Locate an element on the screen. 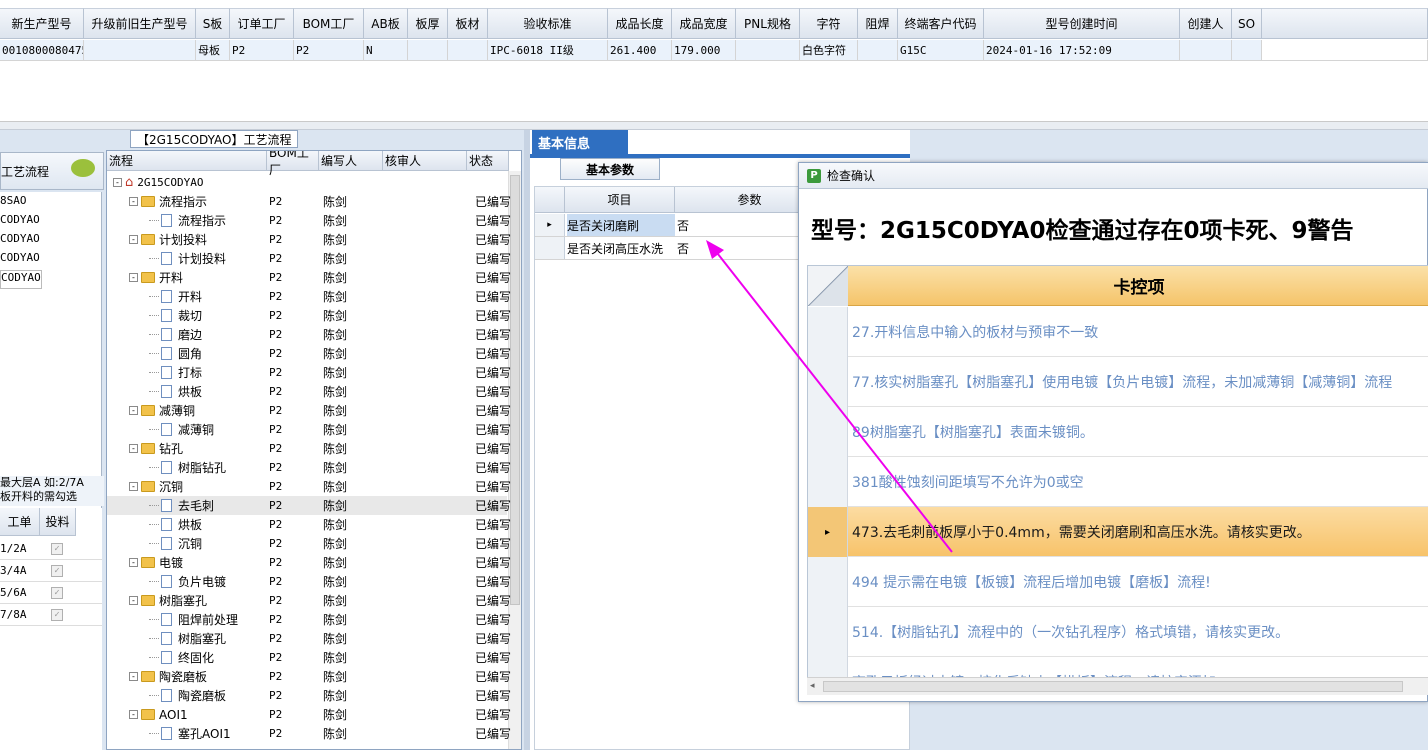  tree-row: 塞孔AOI1 P2 陈剑 已编写 is located at coordinates (309, 733).